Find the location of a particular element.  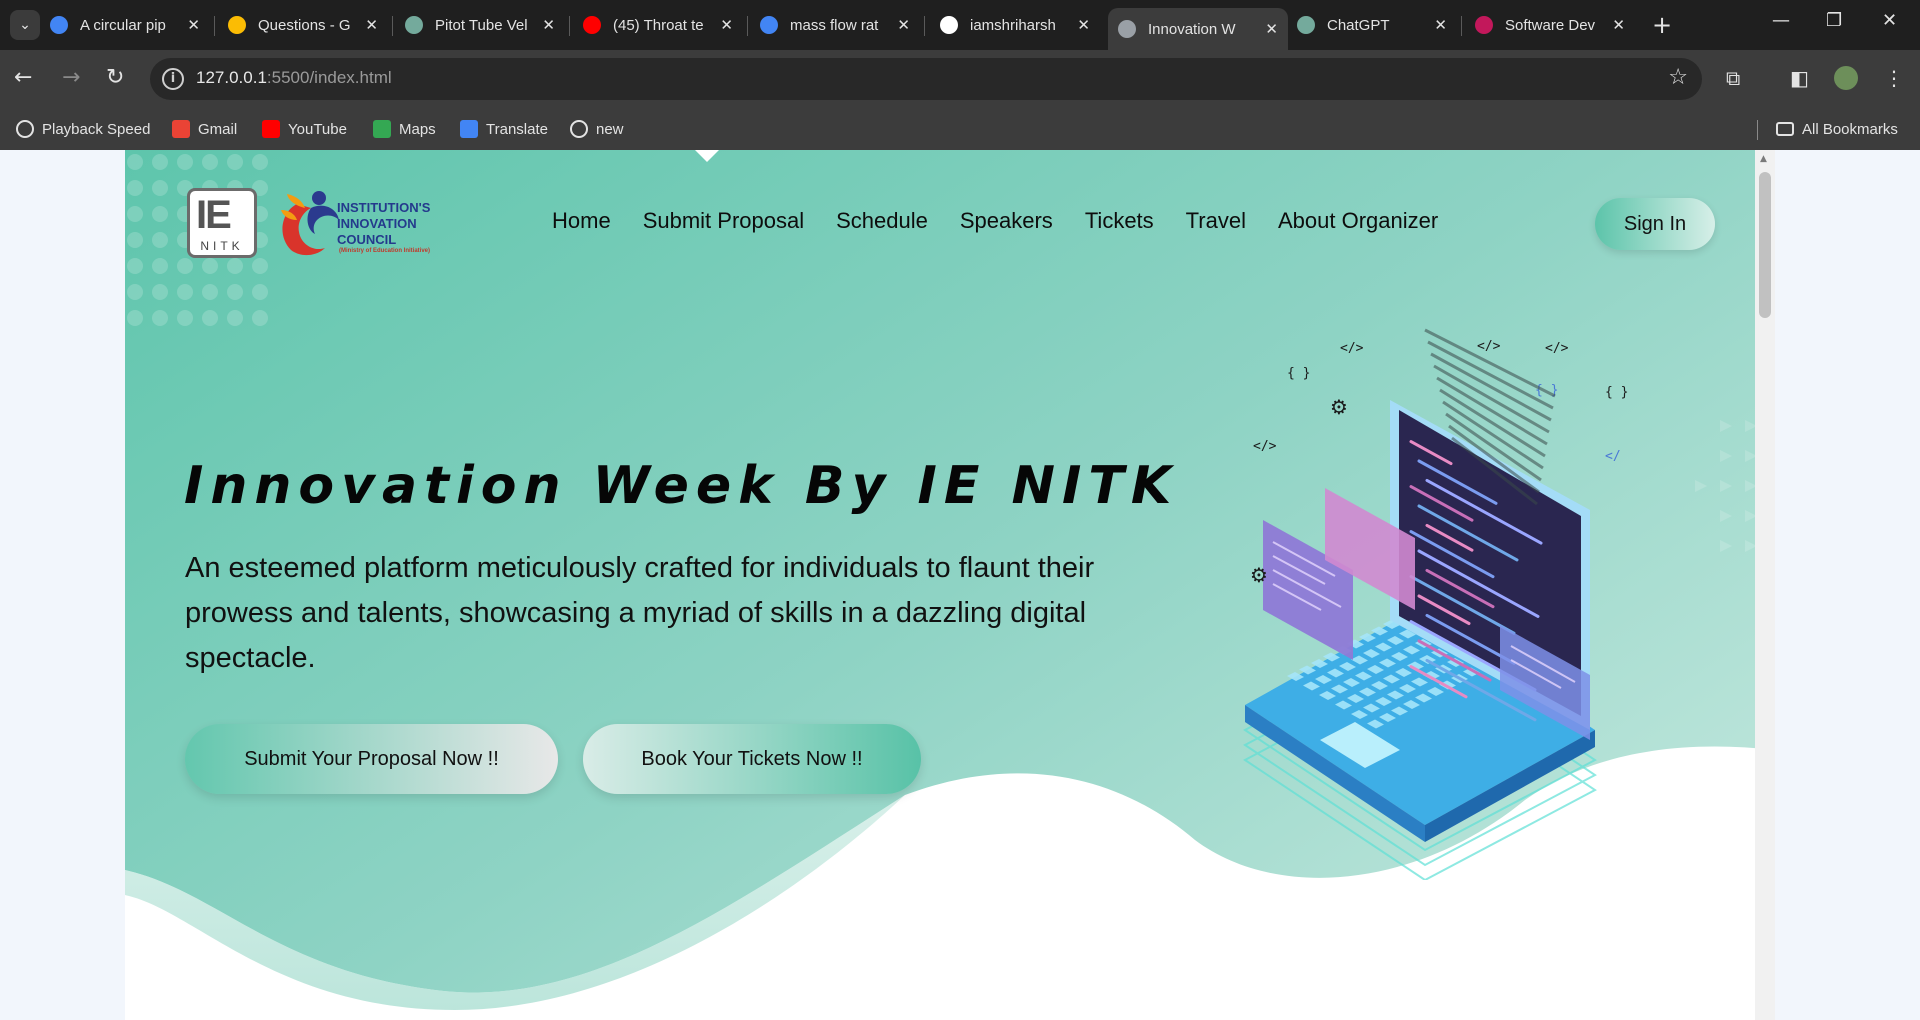

chatgpt-icon is located at coordinates (414, 25).